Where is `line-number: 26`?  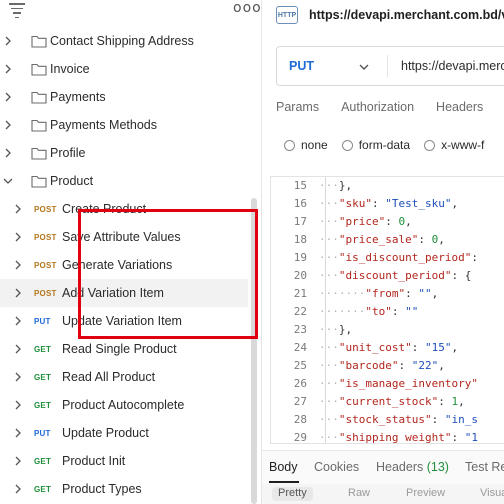 line-number: 26 is located at coordinates (300, 383).